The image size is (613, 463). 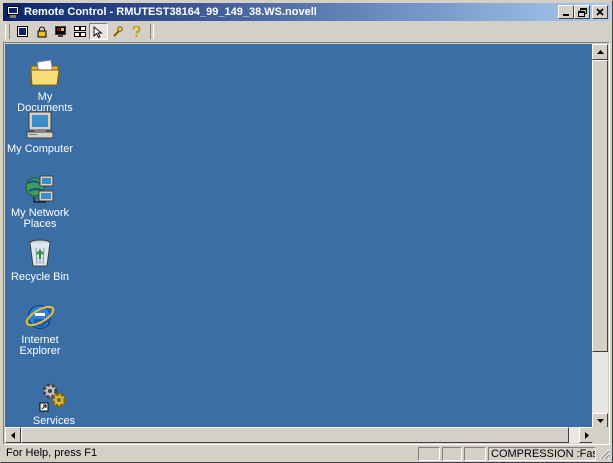 I want to click on desktop-icon-my-documents: My Documents, so click(x=45, y=85).